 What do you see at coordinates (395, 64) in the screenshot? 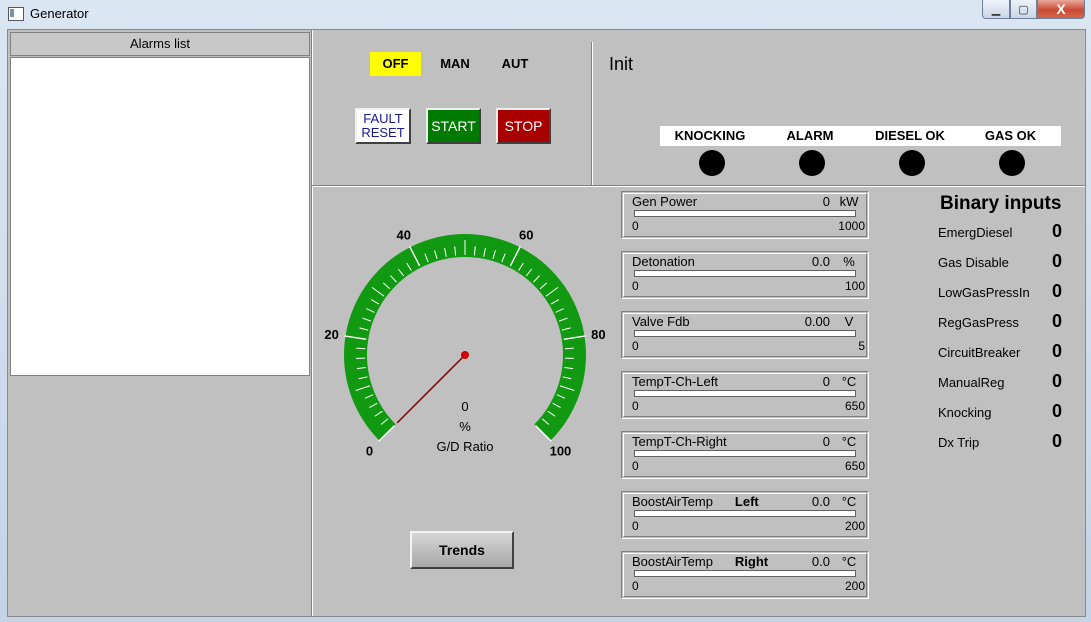
I see `mode-off: OFF` at bounding box center [395, 64].